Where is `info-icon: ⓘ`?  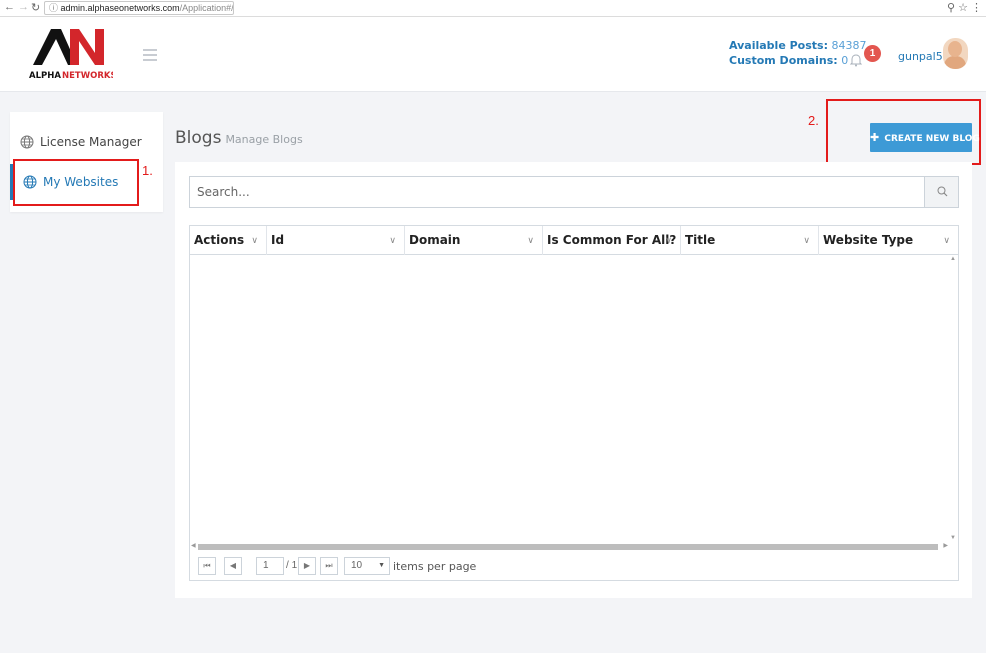 info-icon: ⓘ is located at coordinates (55, 8).